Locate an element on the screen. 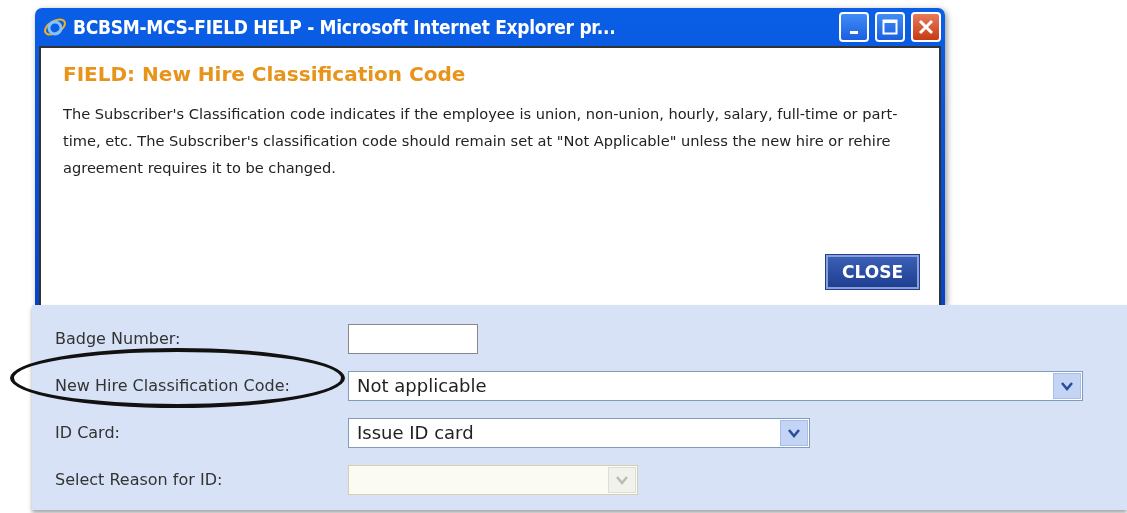 This screenshot has width=1127, height=513. dropdown: Not applicable is located at coordinates (715, 385).